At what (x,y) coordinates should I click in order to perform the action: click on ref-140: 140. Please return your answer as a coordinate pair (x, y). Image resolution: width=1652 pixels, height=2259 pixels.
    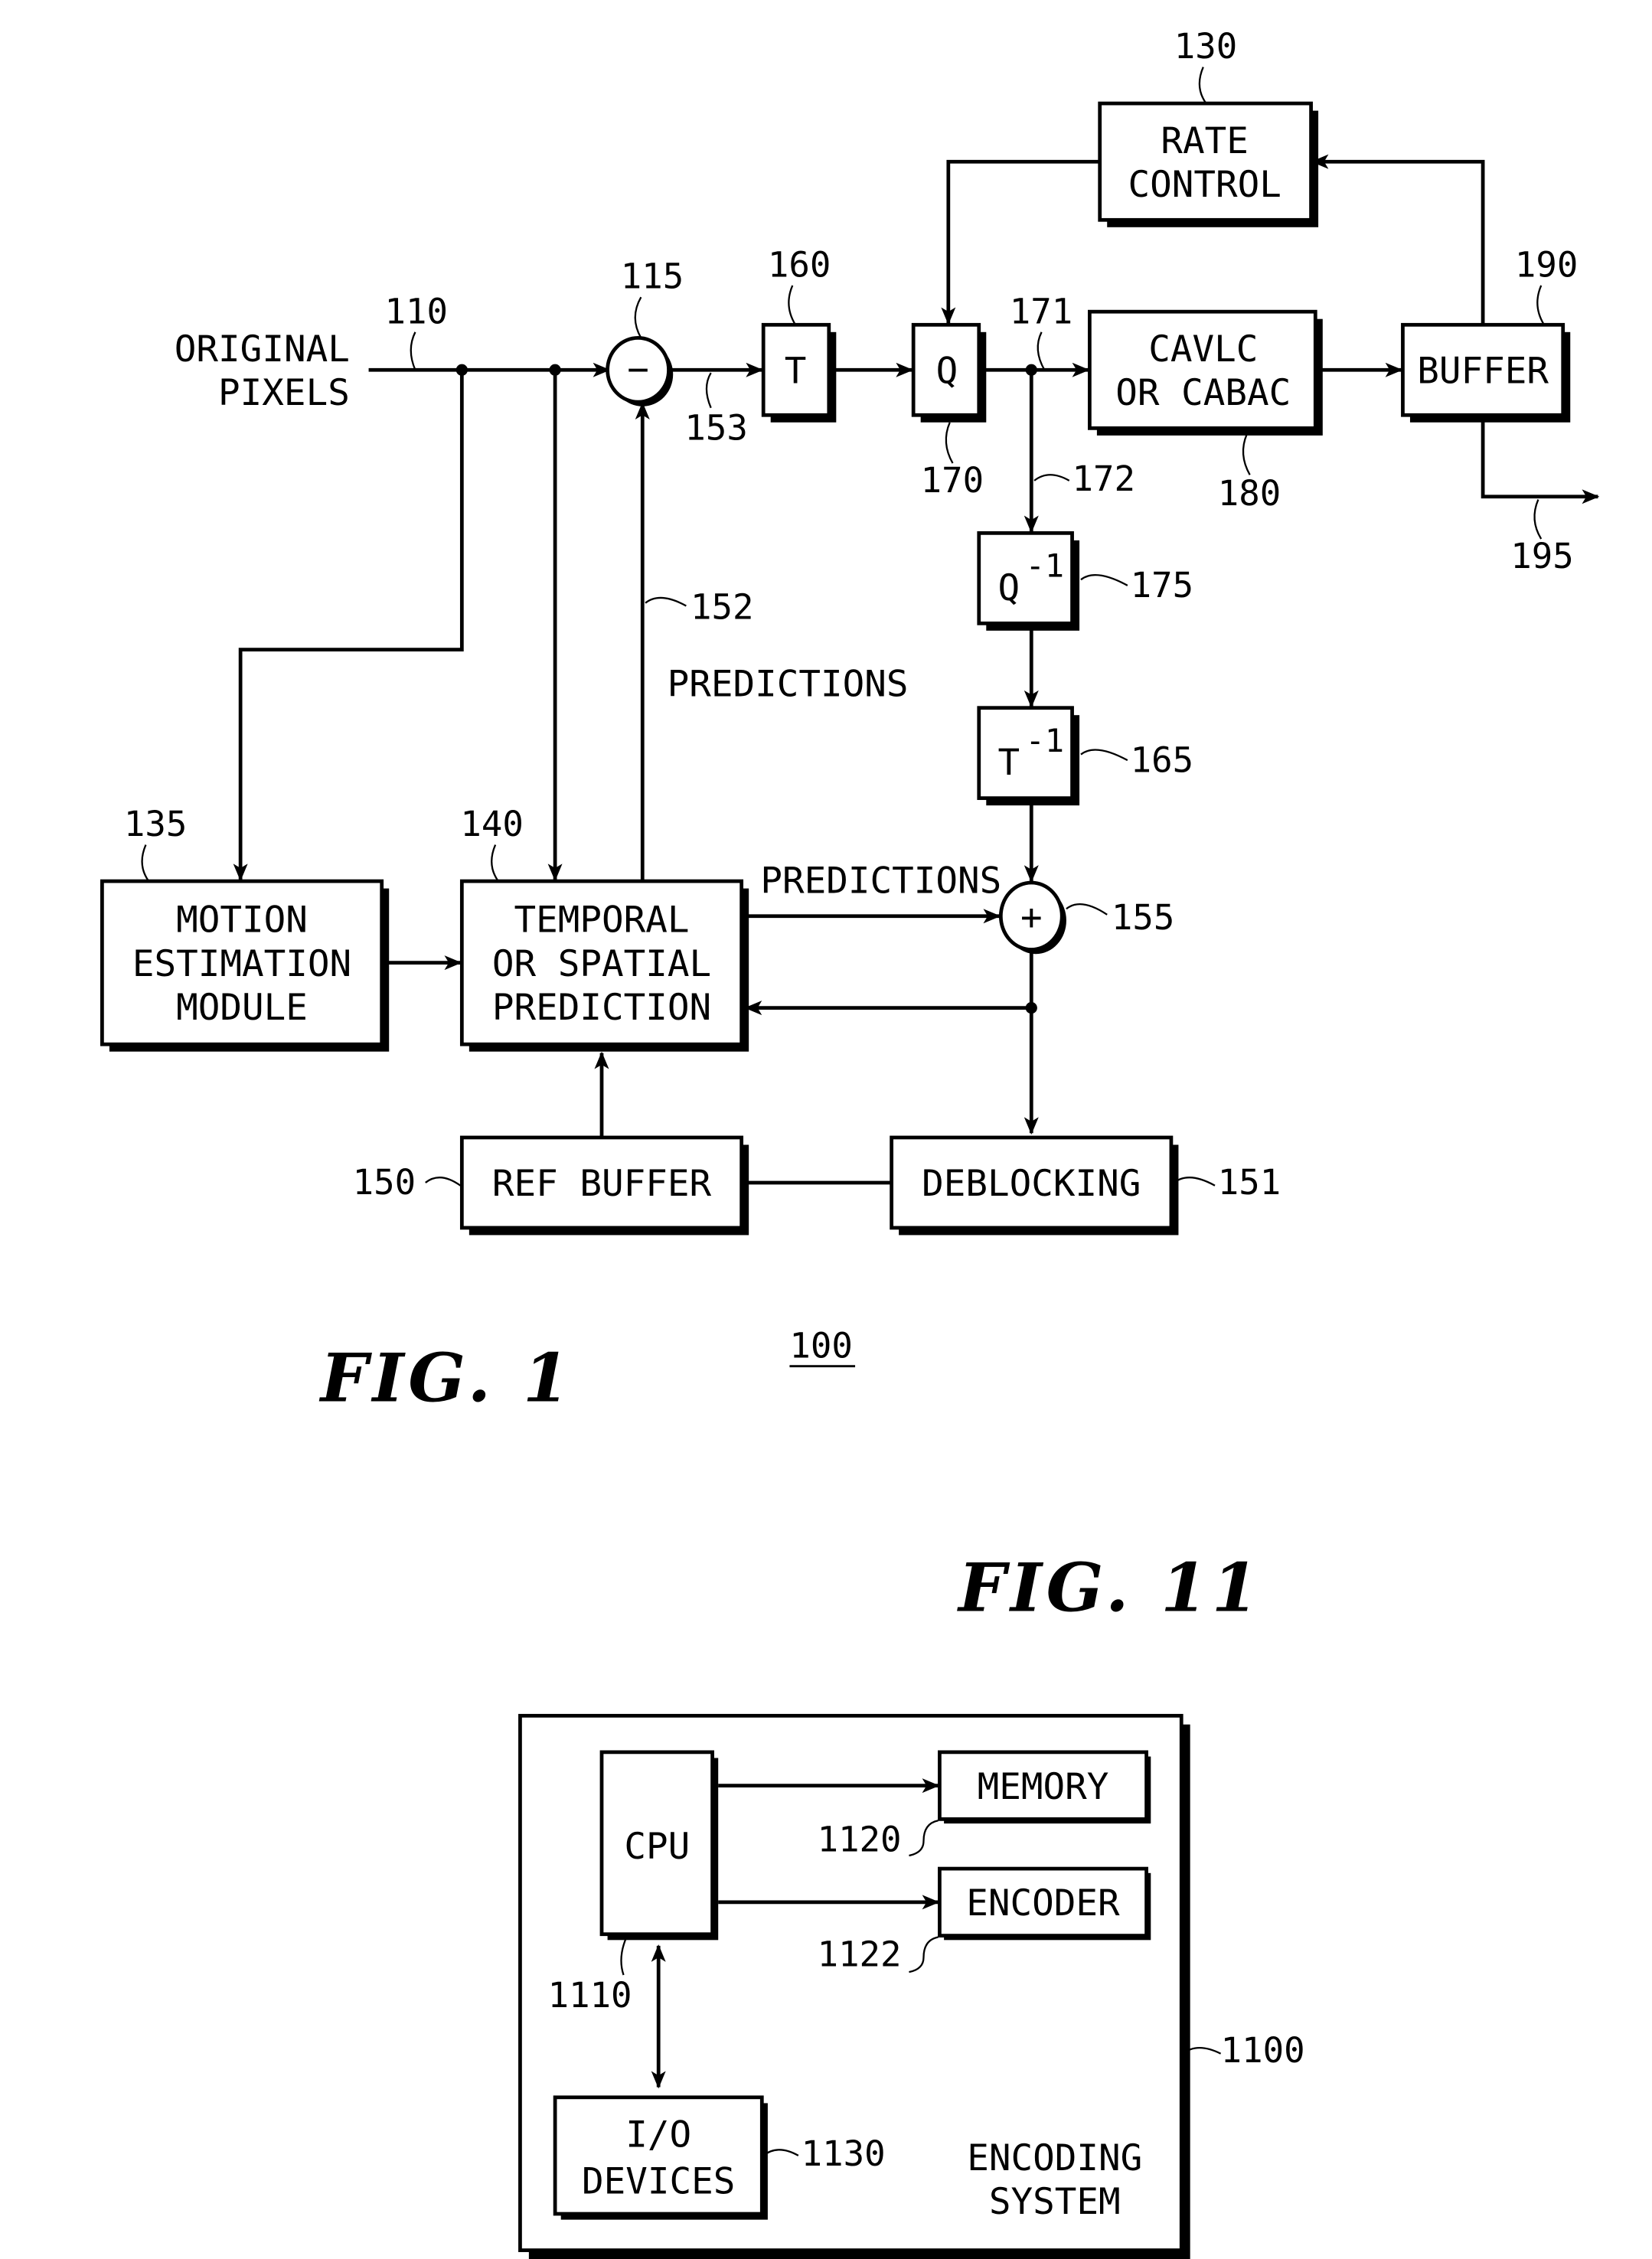
    Looking at the image, I should click on (492, 824).